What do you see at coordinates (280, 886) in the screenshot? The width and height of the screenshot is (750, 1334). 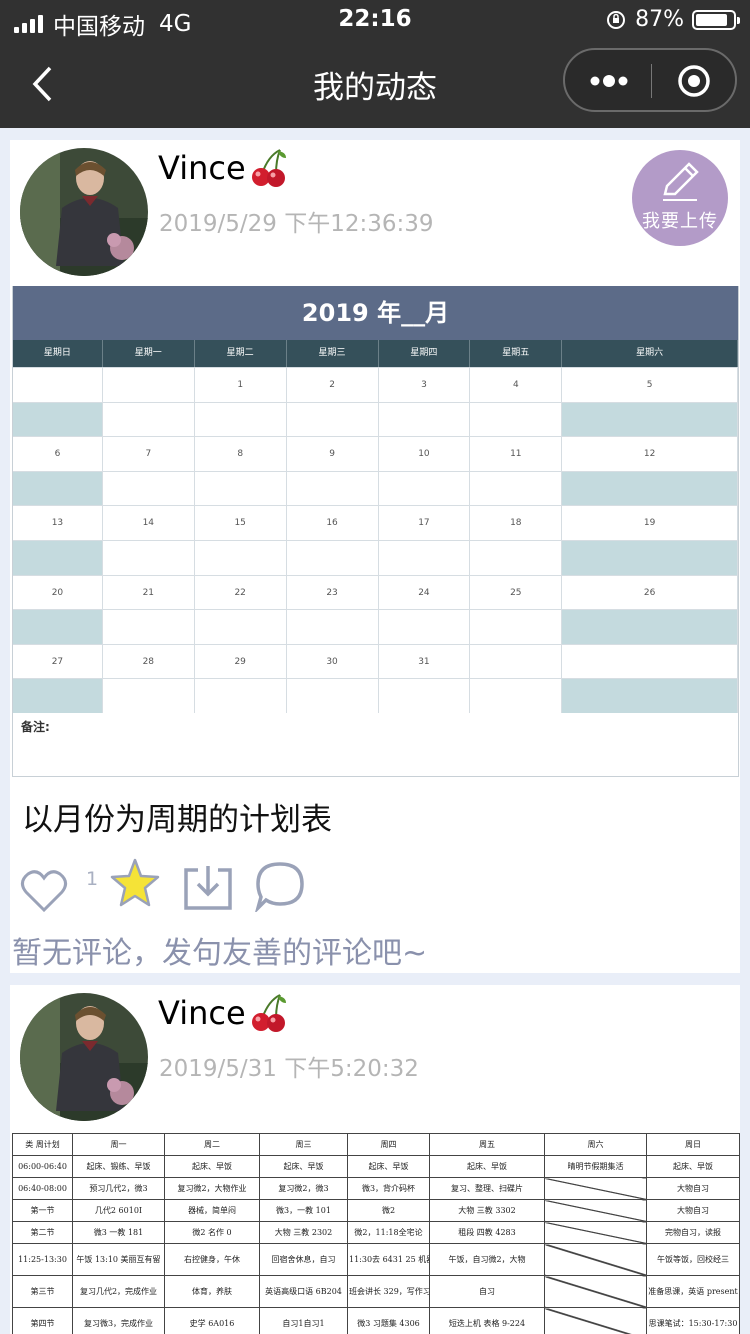 I see `comment-icon` at bounding box center [280, 886].